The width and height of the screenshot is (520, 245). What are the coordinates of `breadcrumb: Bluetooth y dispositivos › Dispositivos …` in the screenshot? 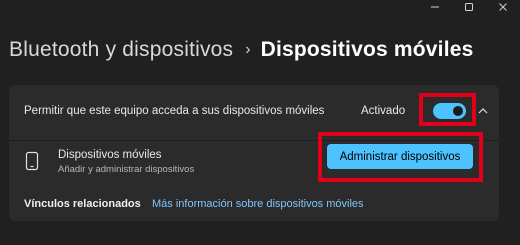 It's located at (241, 50).